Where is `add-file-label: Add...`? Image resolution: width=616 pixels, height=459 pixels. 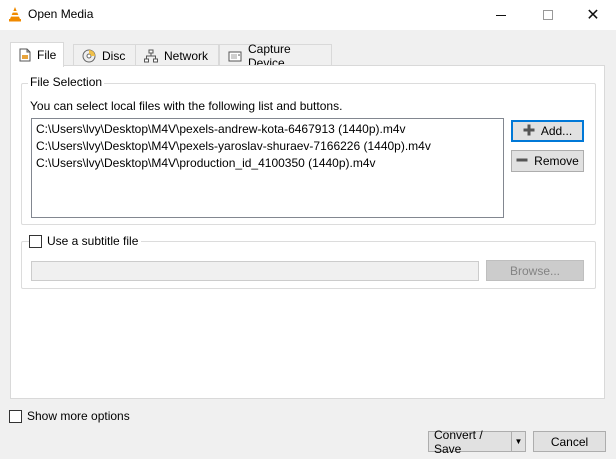
add-file-label: Add... is located at coordinates (556, 131).